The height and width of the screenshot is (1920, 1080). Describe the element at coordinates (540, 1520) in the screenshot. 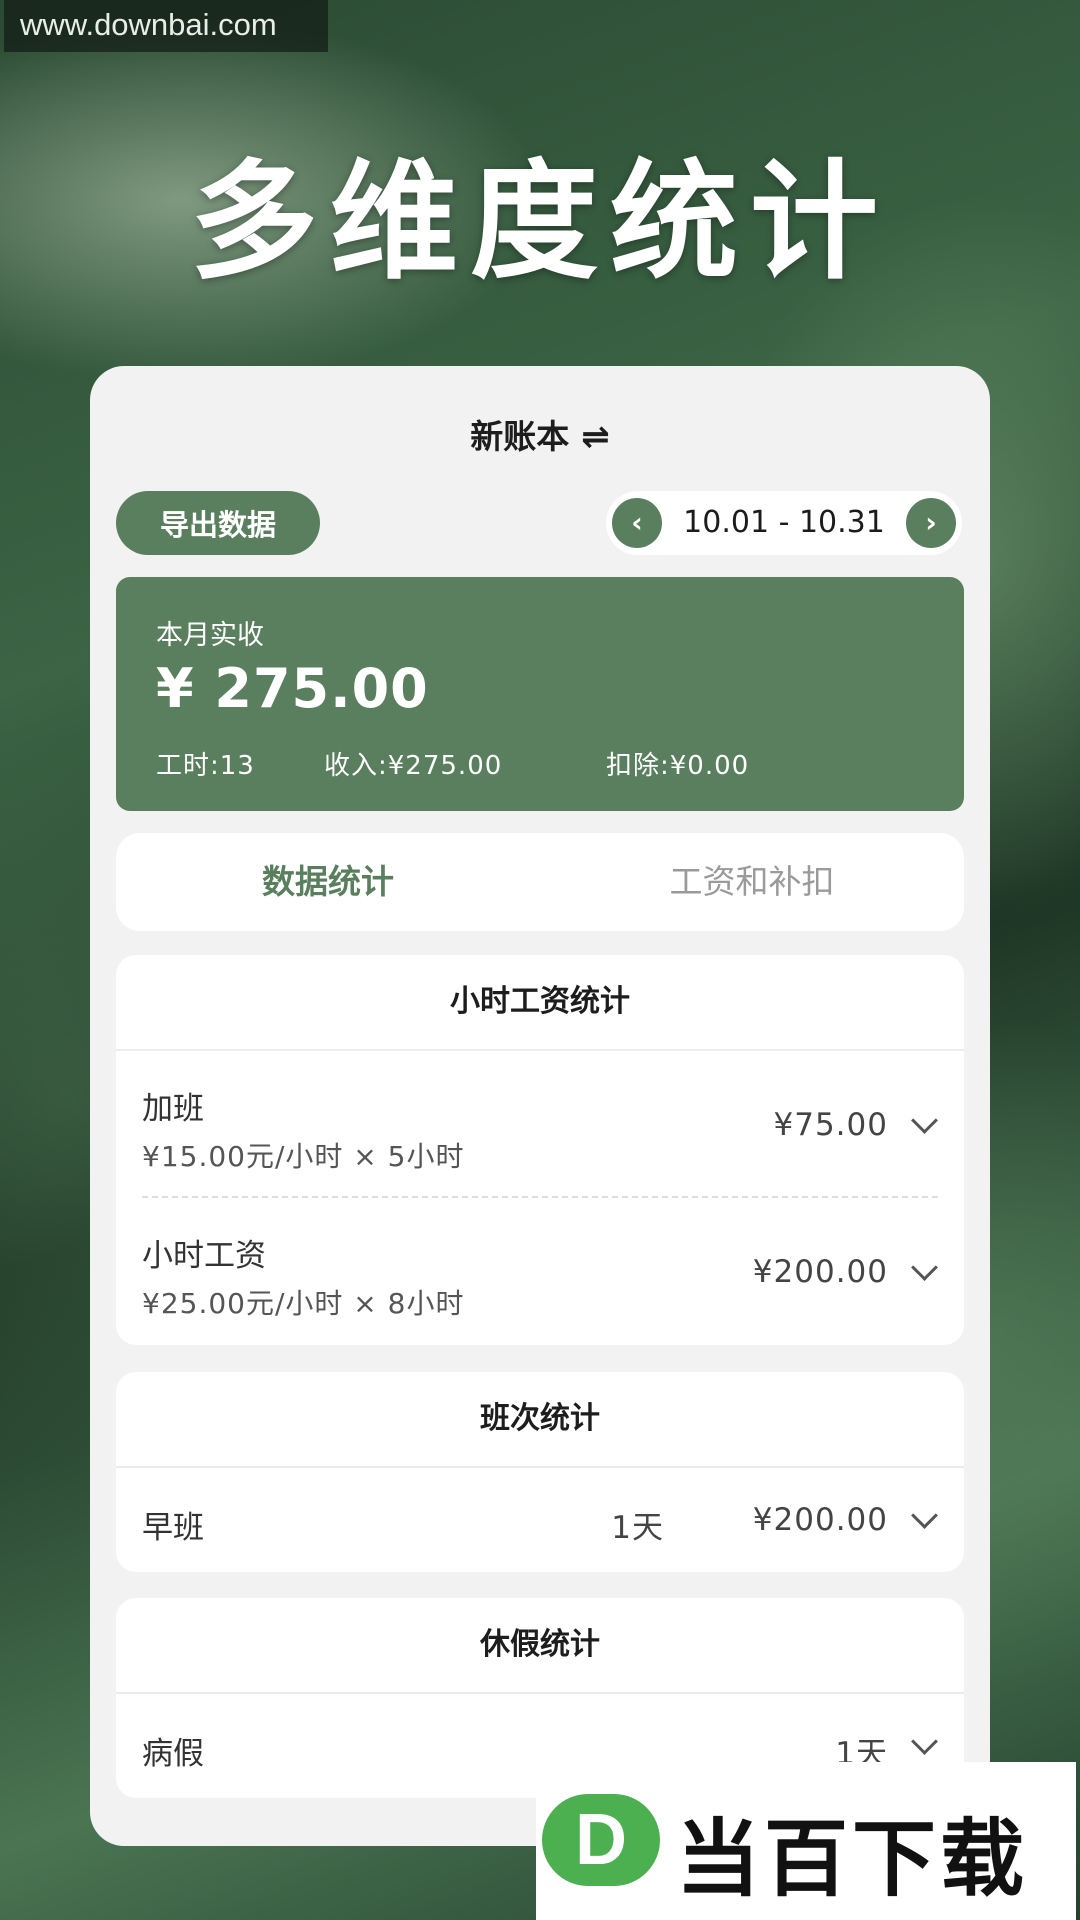

I see `list-item: 早班 1天 ¥200.00` at that location.